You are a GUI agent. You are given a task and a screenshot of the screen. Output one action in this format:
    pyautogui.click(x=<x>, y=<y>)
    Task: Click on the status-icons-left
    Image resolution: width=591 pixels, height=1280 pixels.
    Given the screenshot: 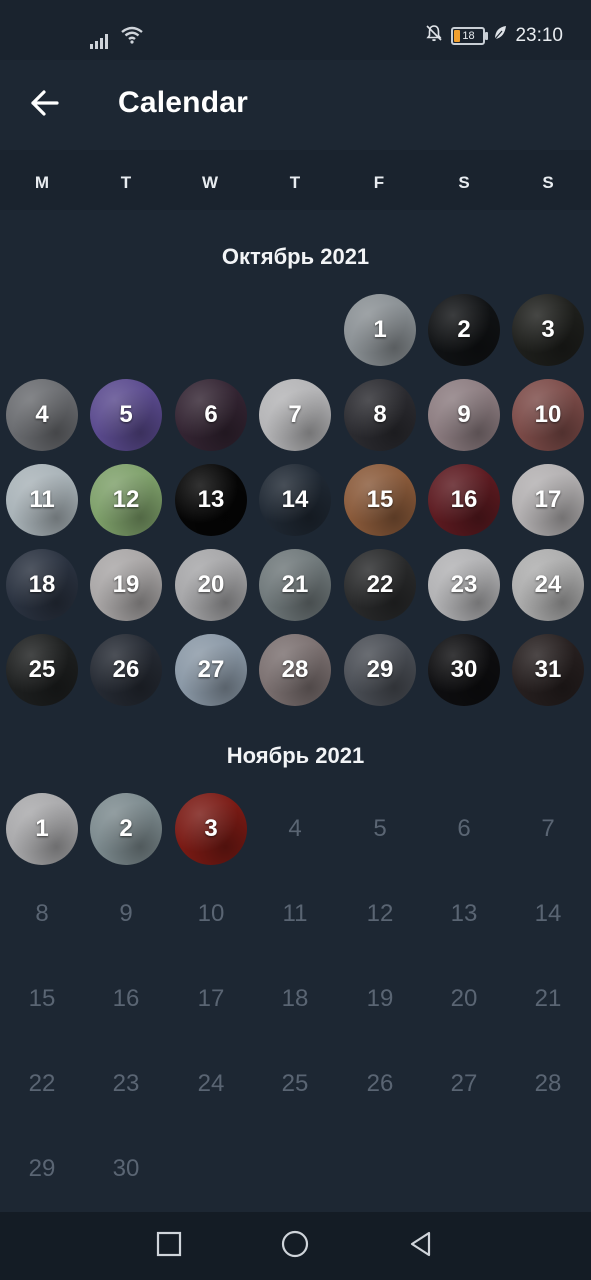 What is the action you would take?
    pyautogui.click(x=117, y=37)
    